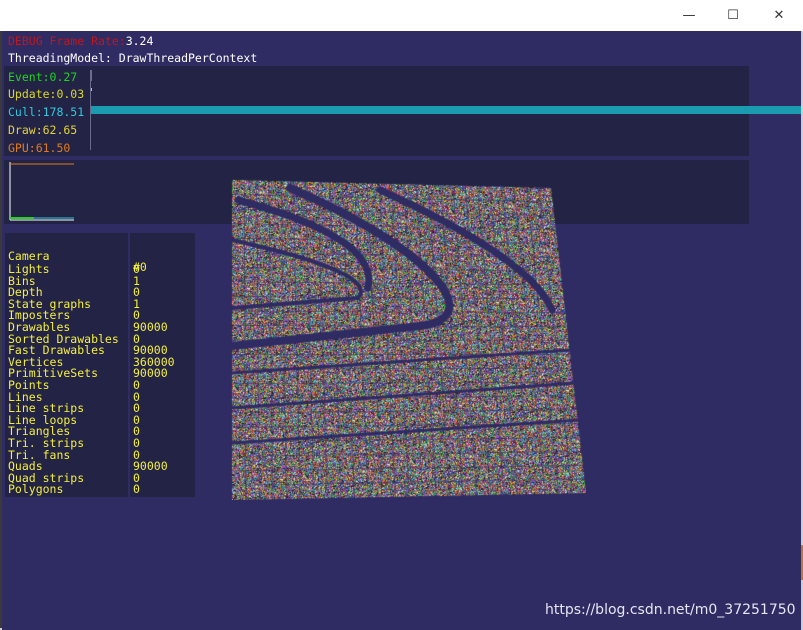  I want to click on cull-time-bar, so click(446, 110).